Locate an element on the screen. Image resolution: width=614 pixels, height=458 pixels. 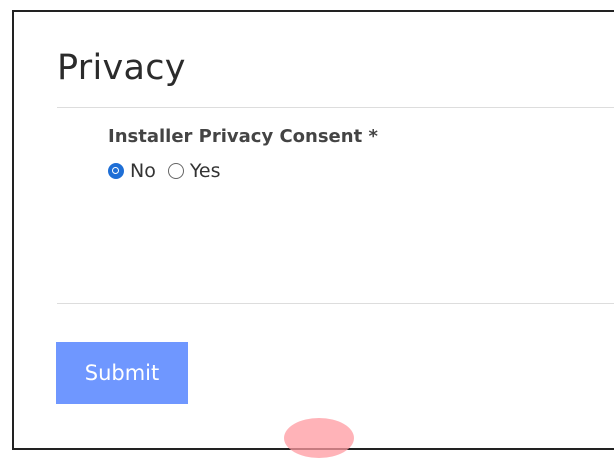
privacy-consent-radio-group: No Yes is located at coordinates (170, 171).